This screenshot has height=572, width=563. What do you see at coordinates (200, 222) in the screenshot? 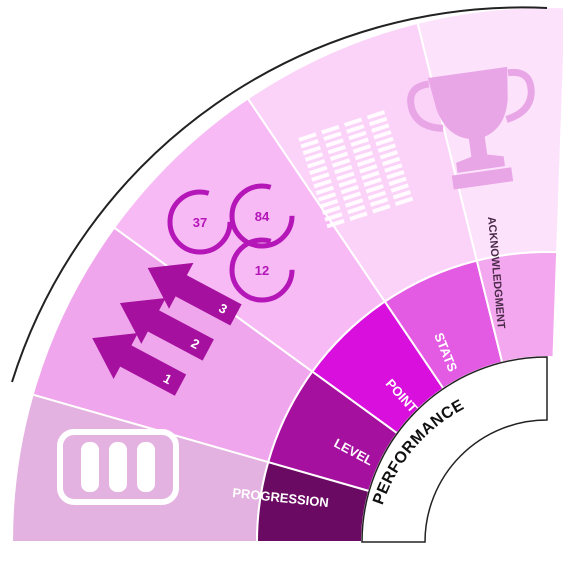
I see `point-number-37: 37` at bounding box center [200, 222].